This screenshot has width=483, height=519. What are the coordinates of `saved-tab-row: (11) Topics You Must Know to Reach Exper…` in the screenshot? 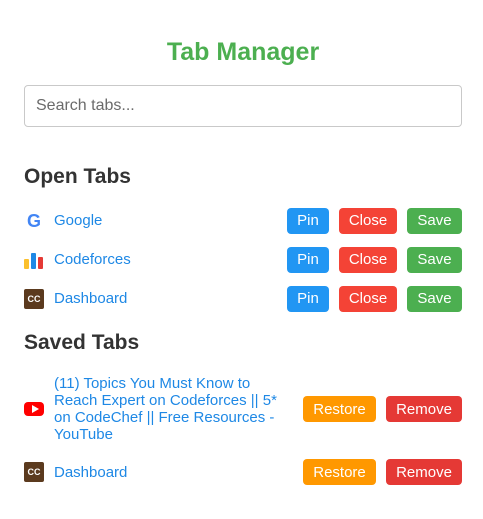 It's located at (243, 409).